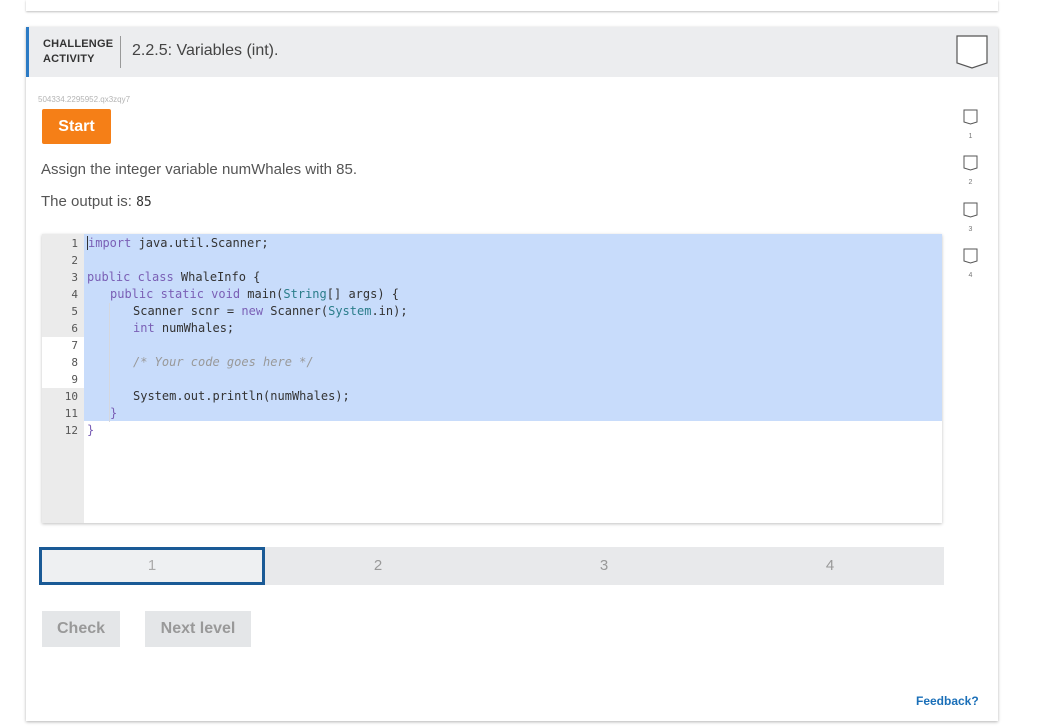 The image size is (1039, 728). What do you see at coordinates (109, 243) in the screenshot?
I see `code-keyword: import` at bounding box center [109, 243].